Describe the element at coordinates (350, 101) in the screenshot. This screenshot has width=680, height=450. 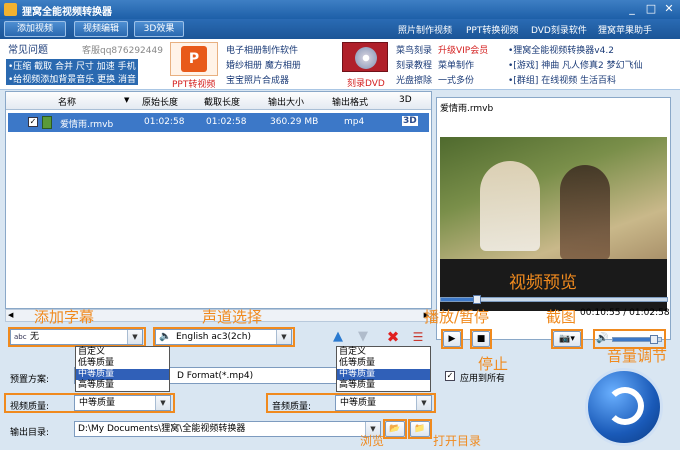
I see `col-format: 输出格式` at that location.